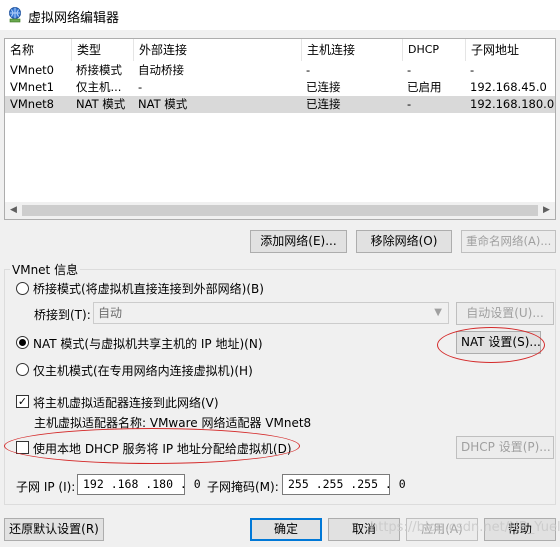  What do you see at coordinates (163, 104) in the screenshot?
I see `cell-external: NAT 模式` at bounding box center [163, 104].